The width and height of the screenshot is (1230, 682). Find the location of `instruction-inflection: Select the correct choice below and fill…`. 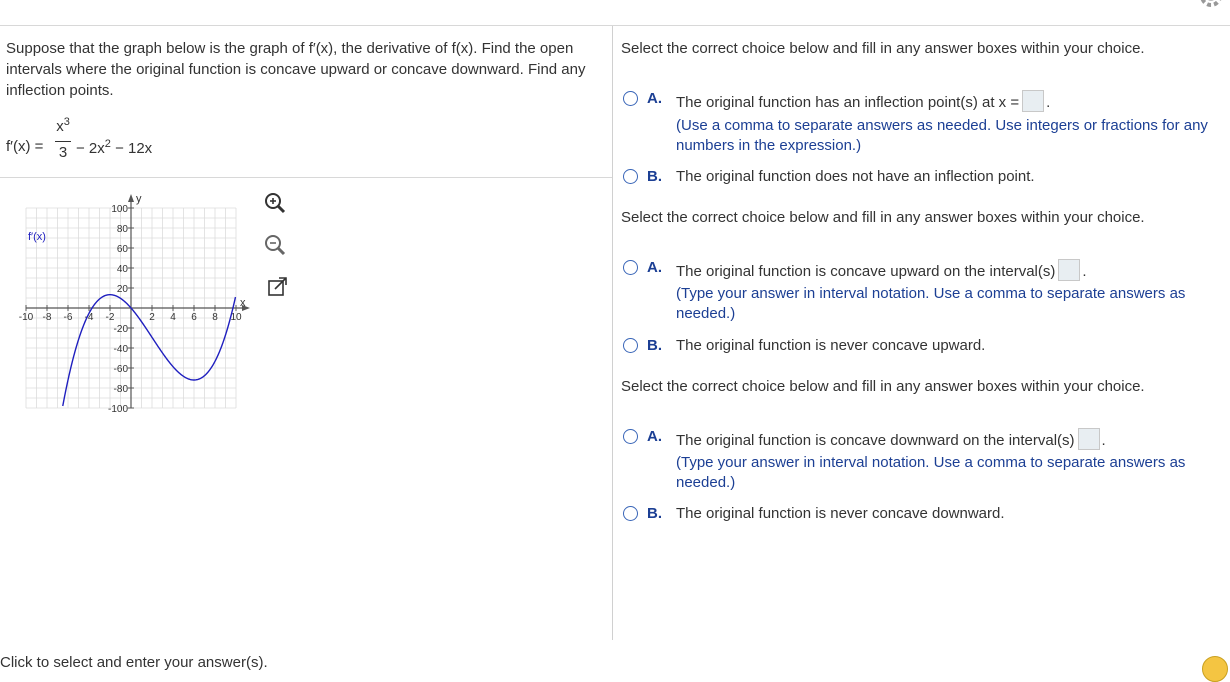

instruction-inflection: Select the correct choice below and fill… is located at coordinates (883, 48).